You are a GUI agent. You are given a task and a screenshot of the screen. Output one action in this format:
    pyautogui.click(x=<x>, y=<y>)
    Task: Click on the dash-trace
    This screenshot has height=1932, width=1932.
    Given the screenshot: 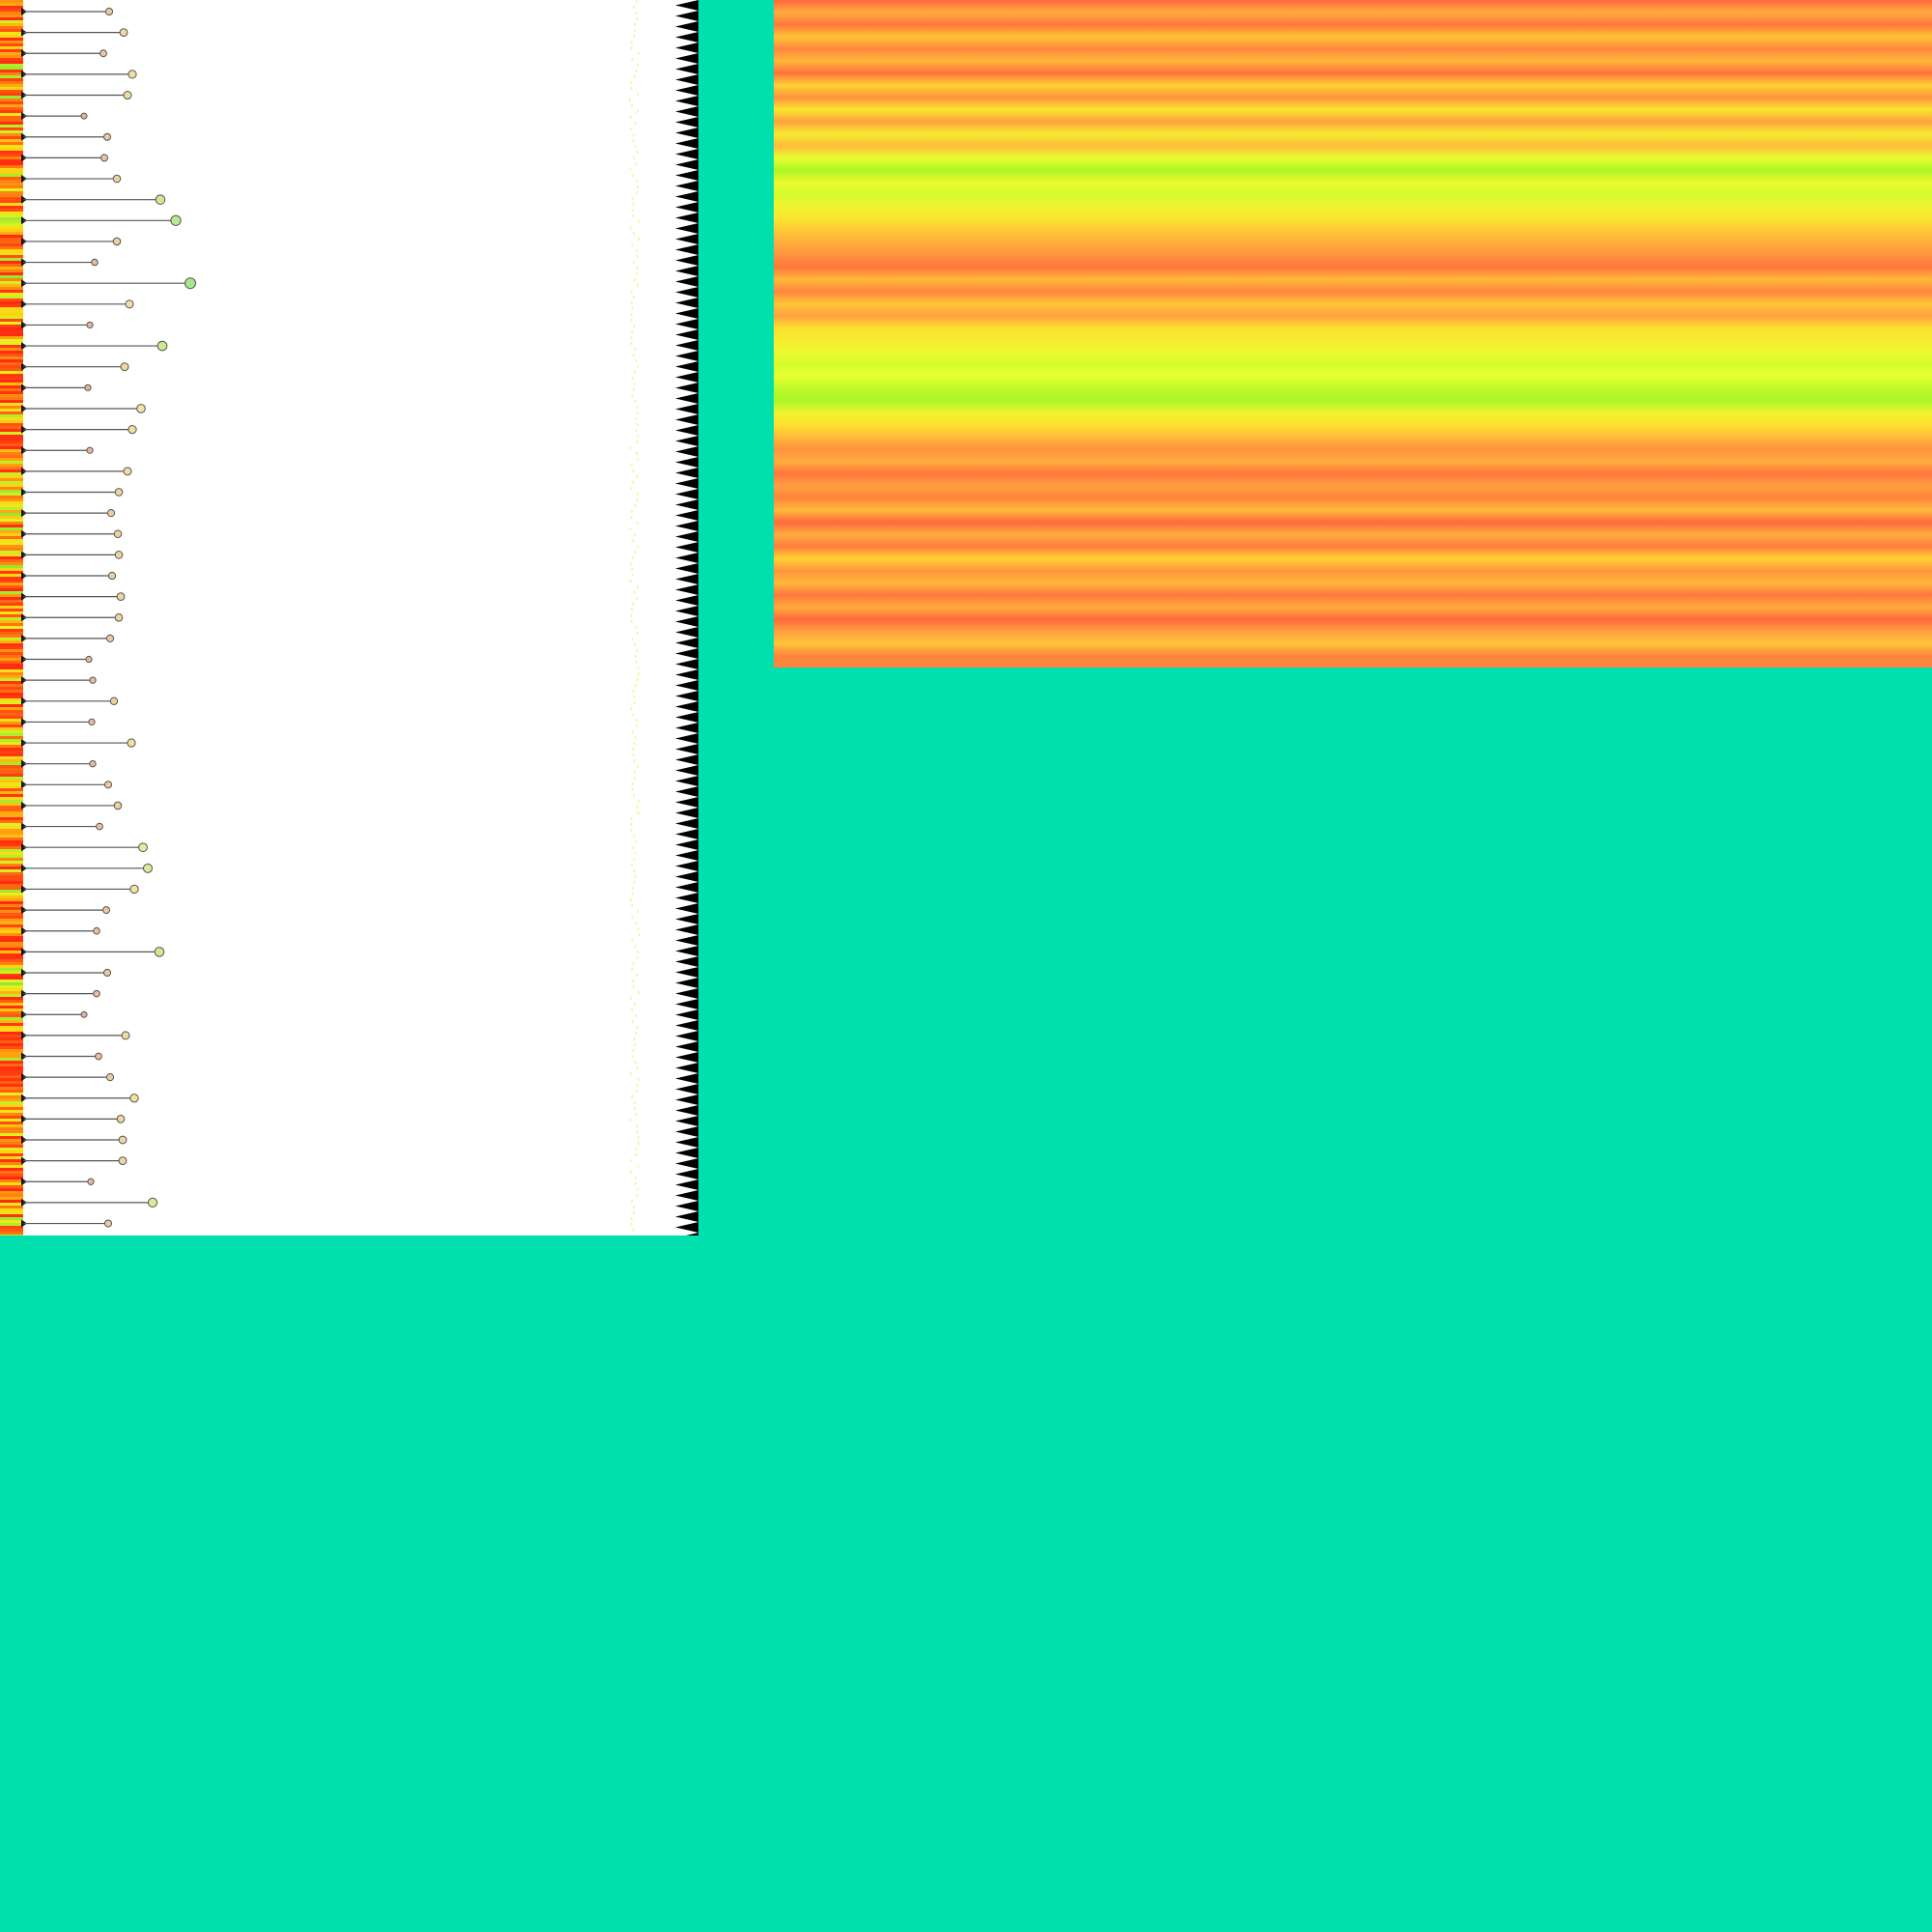 What is the action you would take?
    pyautogui.click(x=634, y=618)
    